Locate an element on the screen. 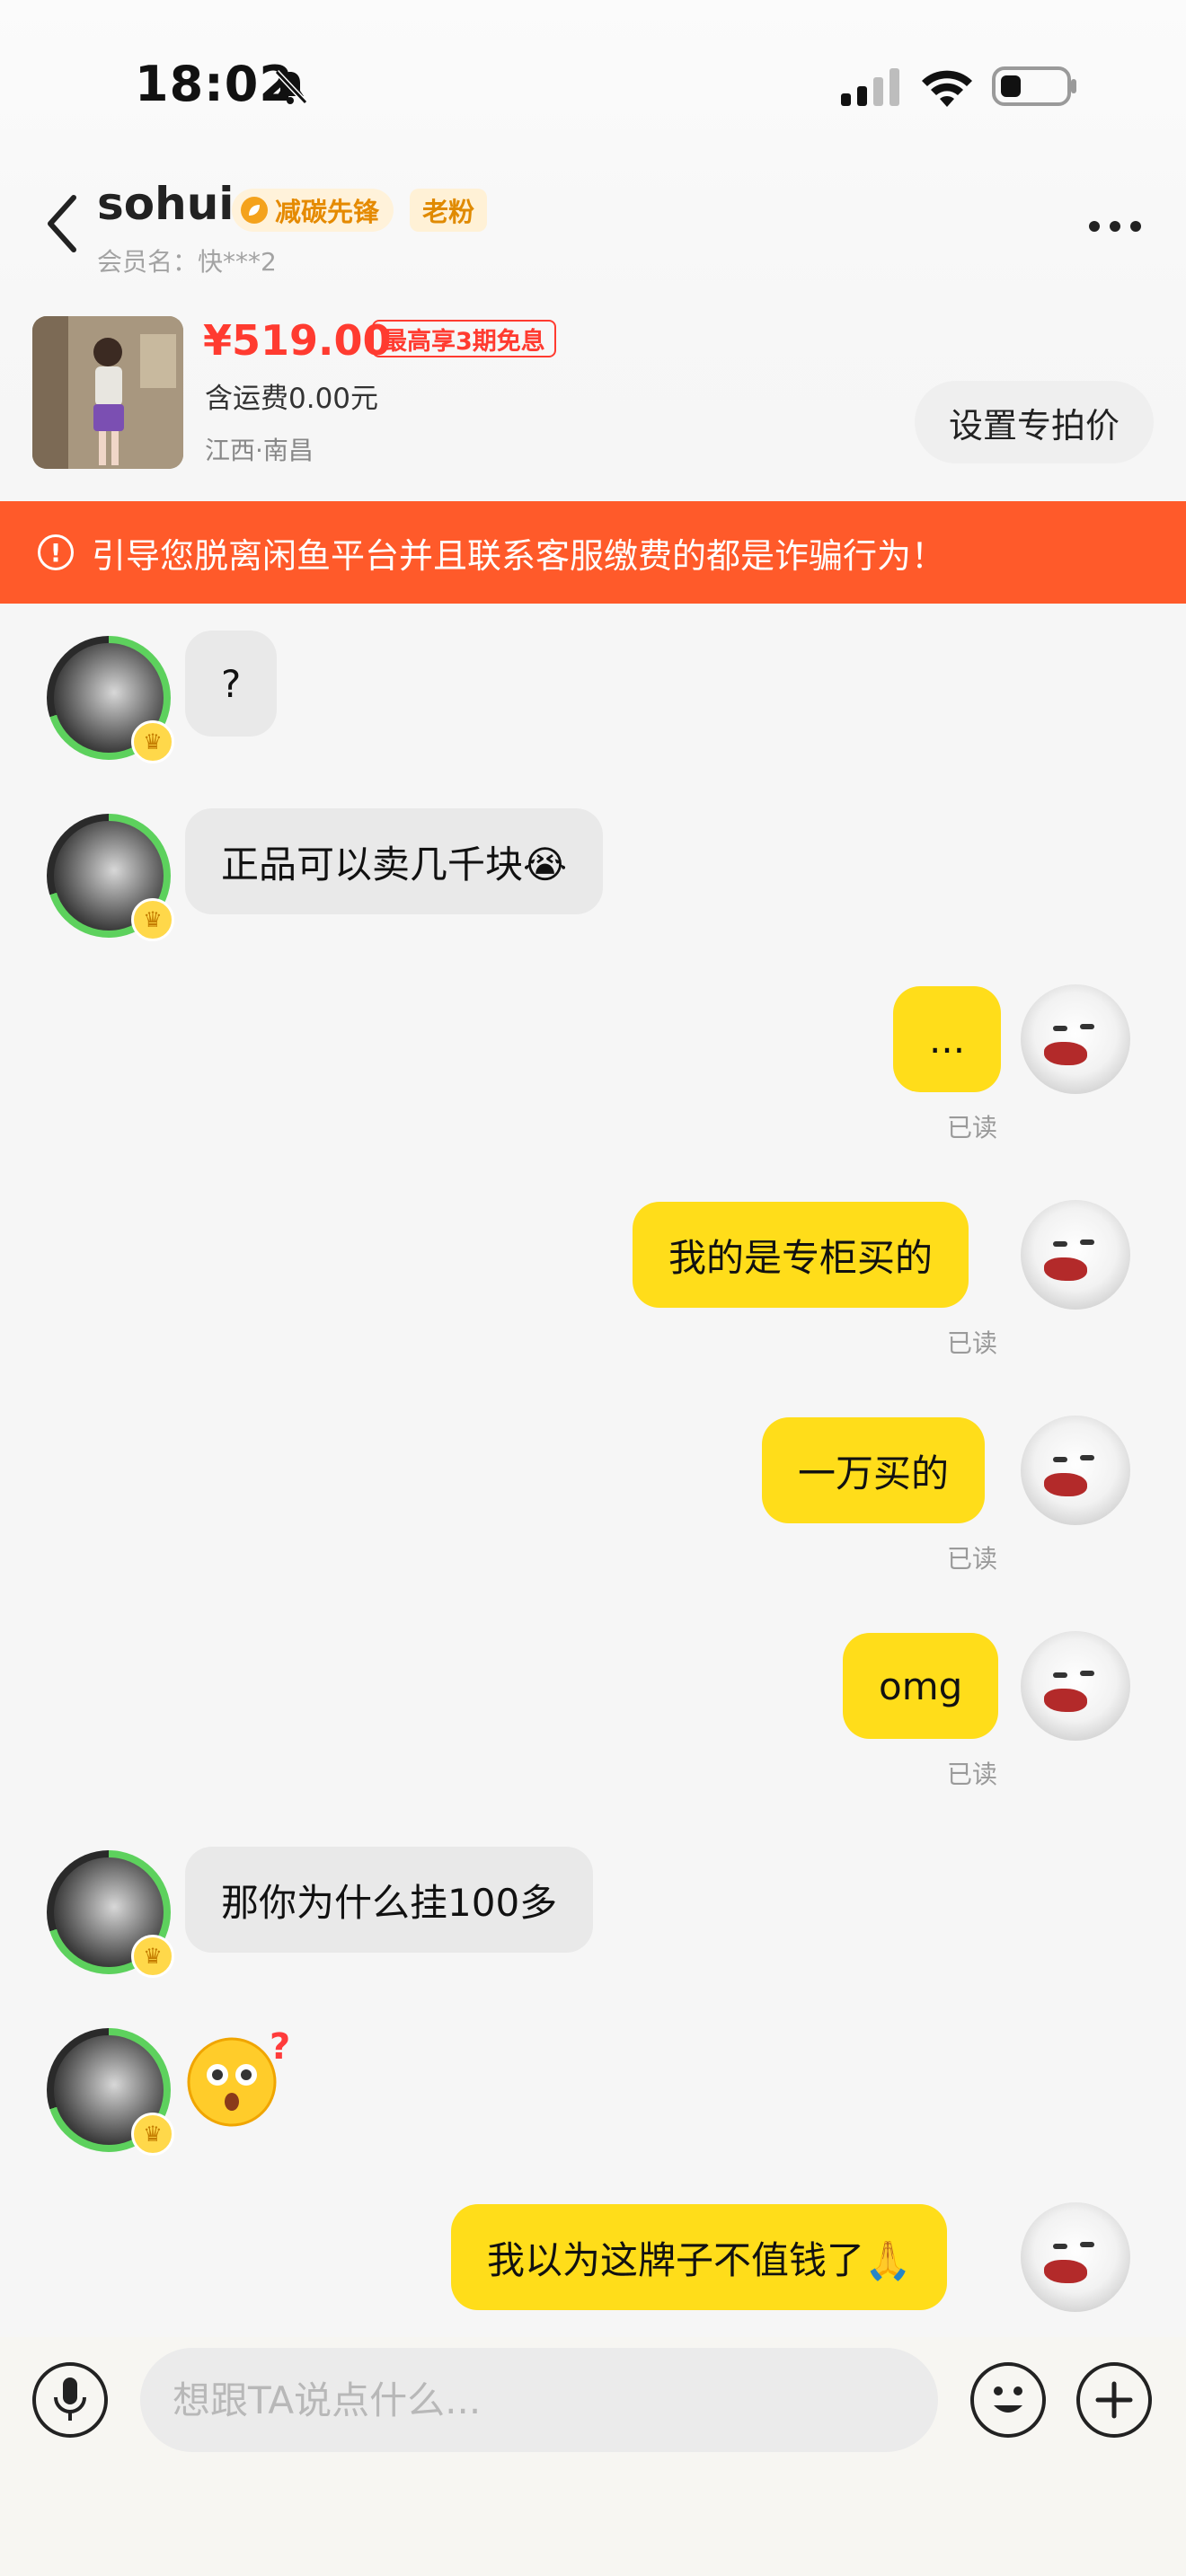 This screenshot has width=1186, height=2576. message-bubble-out: omg is located at coordinates (921, 1686).